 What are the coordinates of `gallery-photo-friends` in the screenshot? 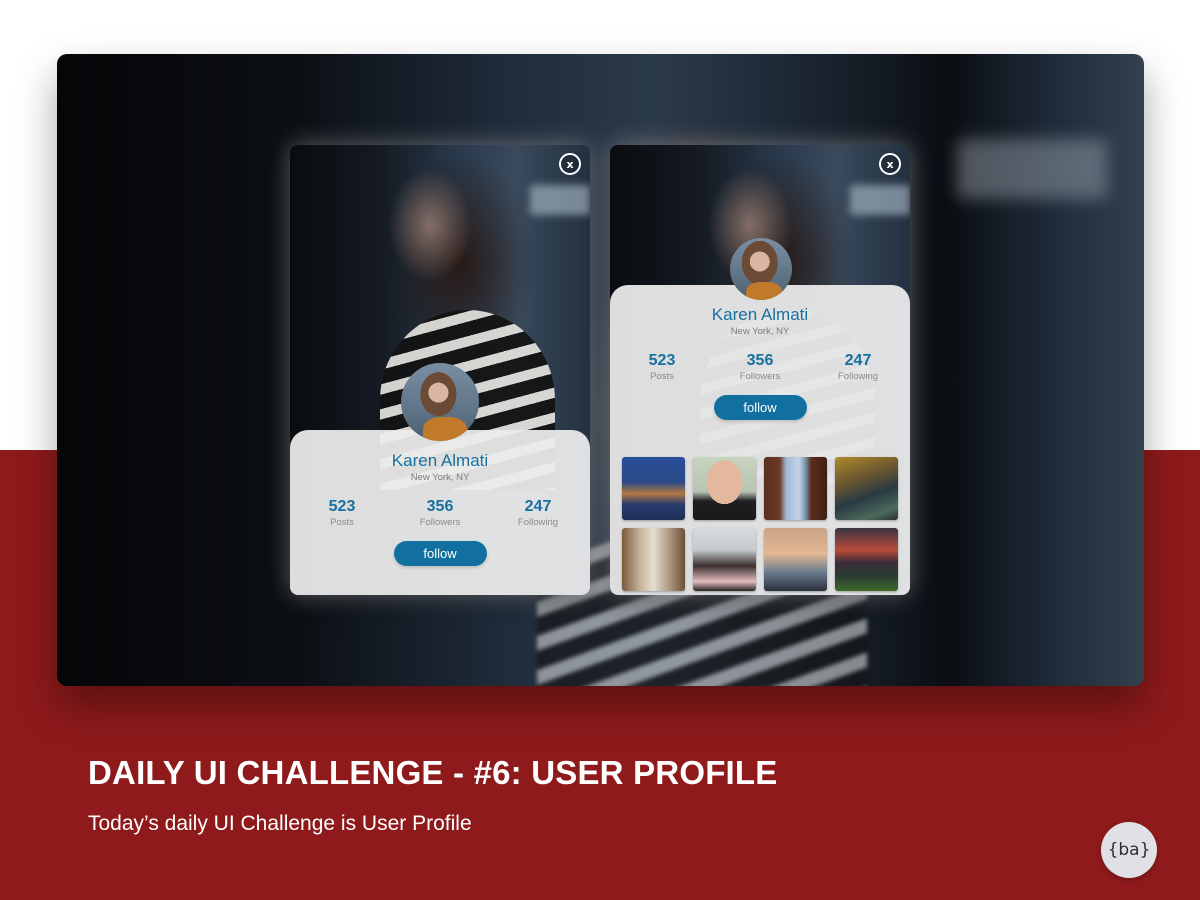 It's located at (724, 559).